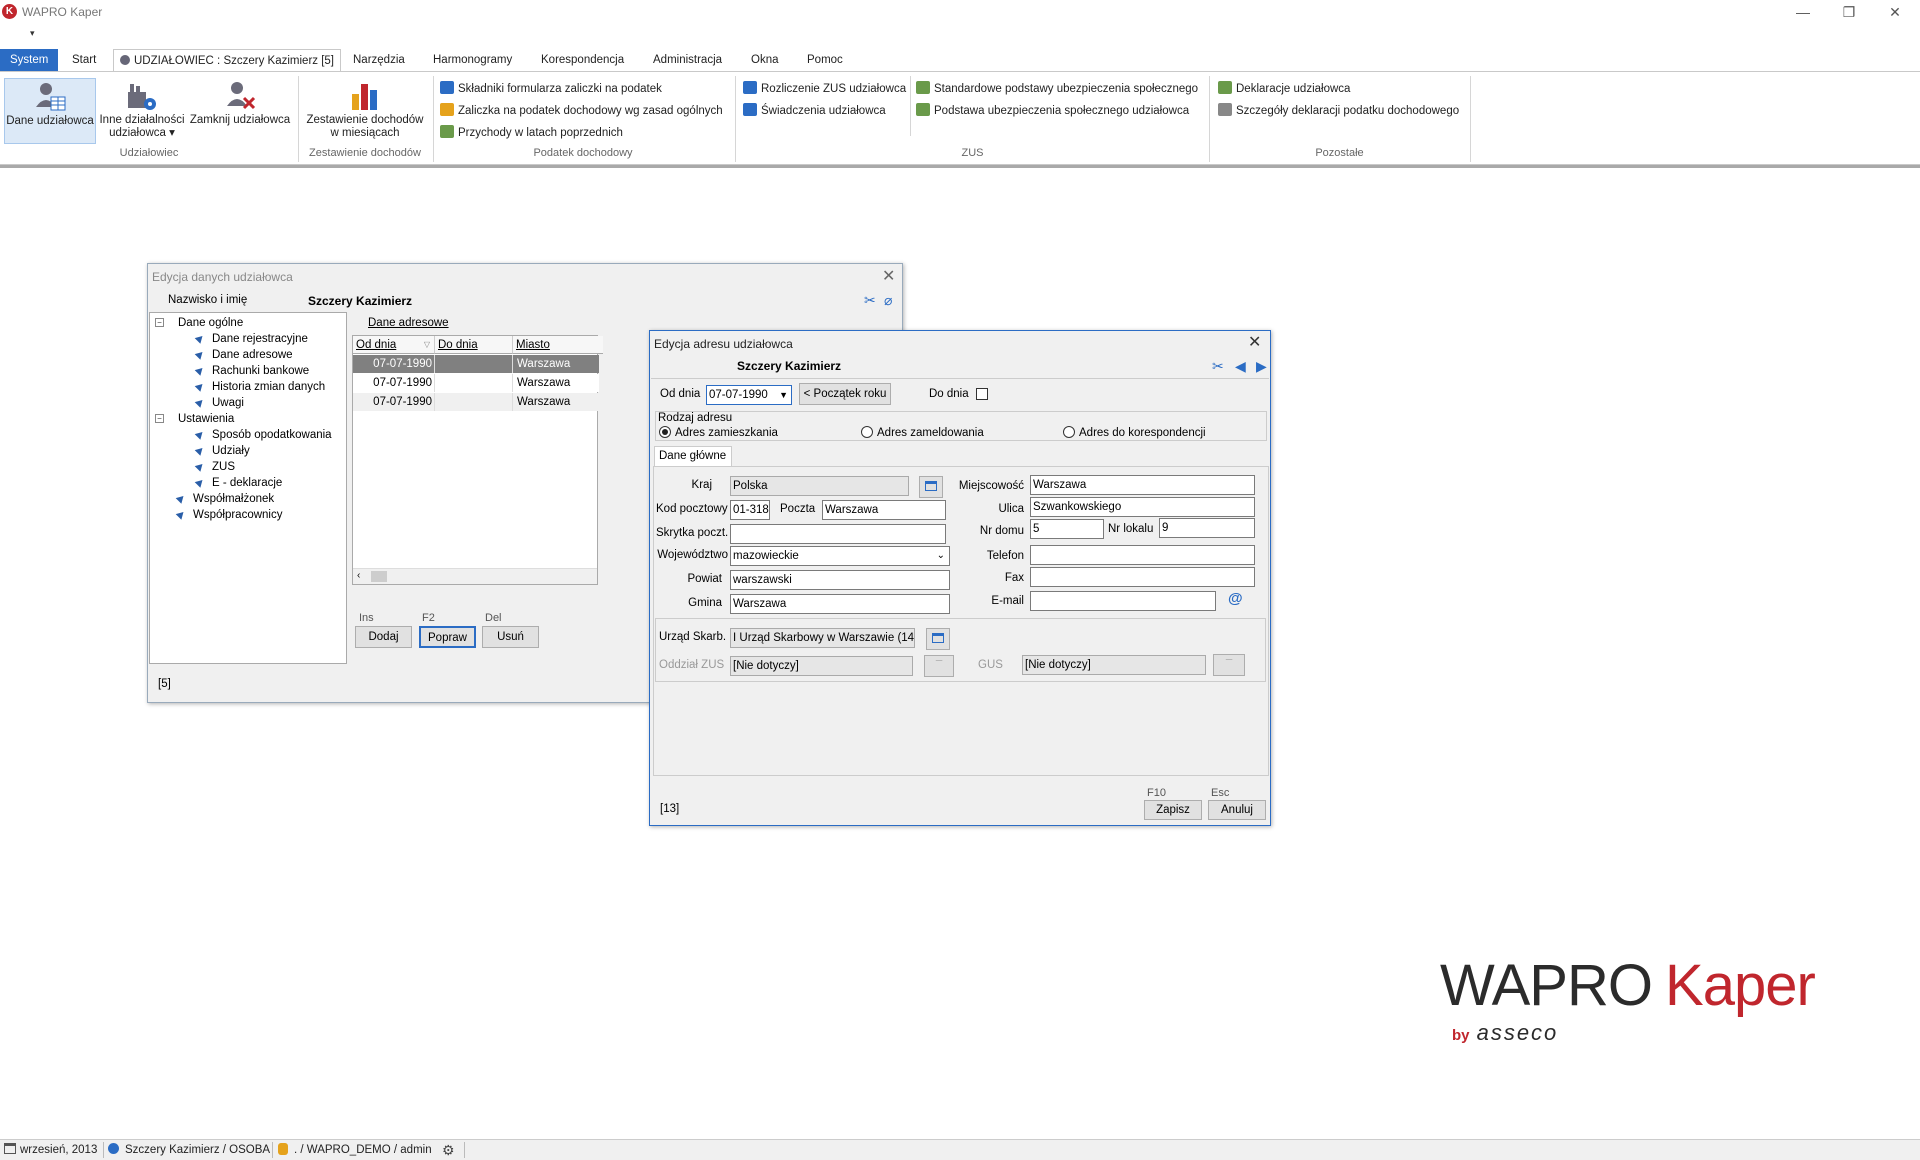 The width and height of the screenshot is (1920, 1160). What do you see at coordinates (379, 576) in the screenshot?
I see `scroll-thumb` at bounding box center [379, 576].